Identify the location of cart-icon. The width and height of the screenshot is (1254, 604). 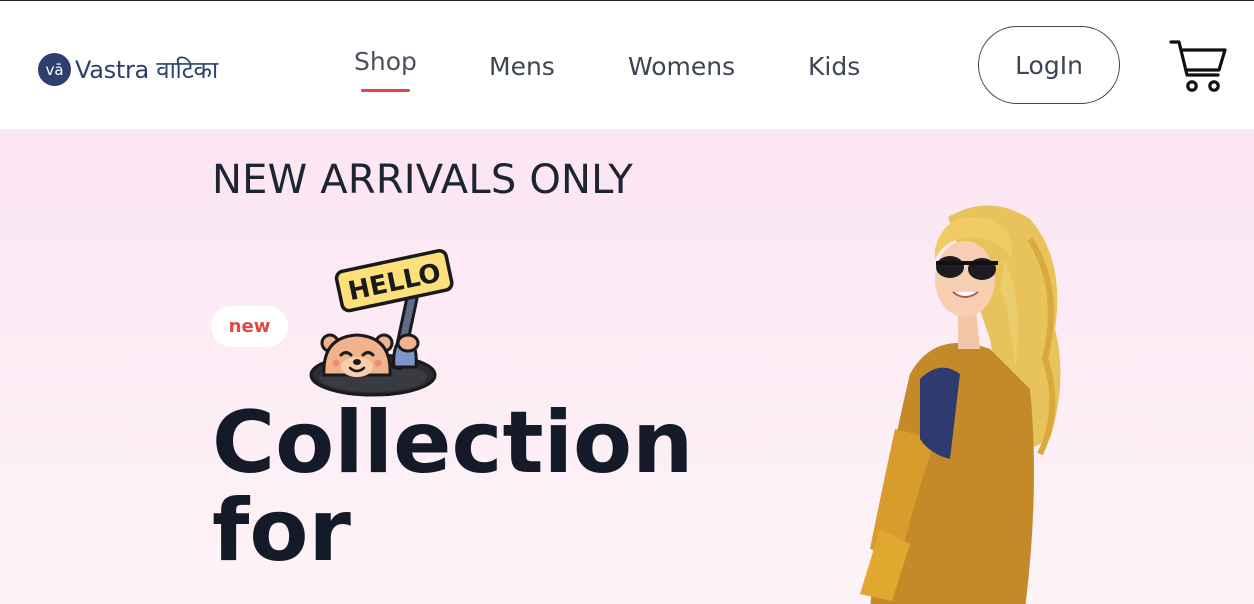
(1198, 66).